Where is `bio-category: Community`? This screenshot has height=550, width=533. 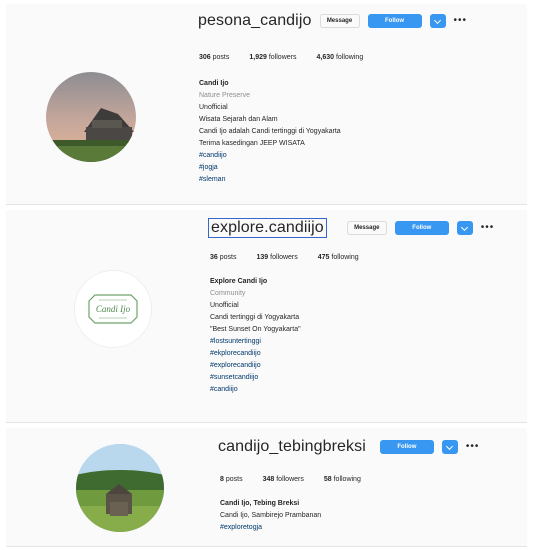
bio-category: Community is located at coordinates (228, 293).